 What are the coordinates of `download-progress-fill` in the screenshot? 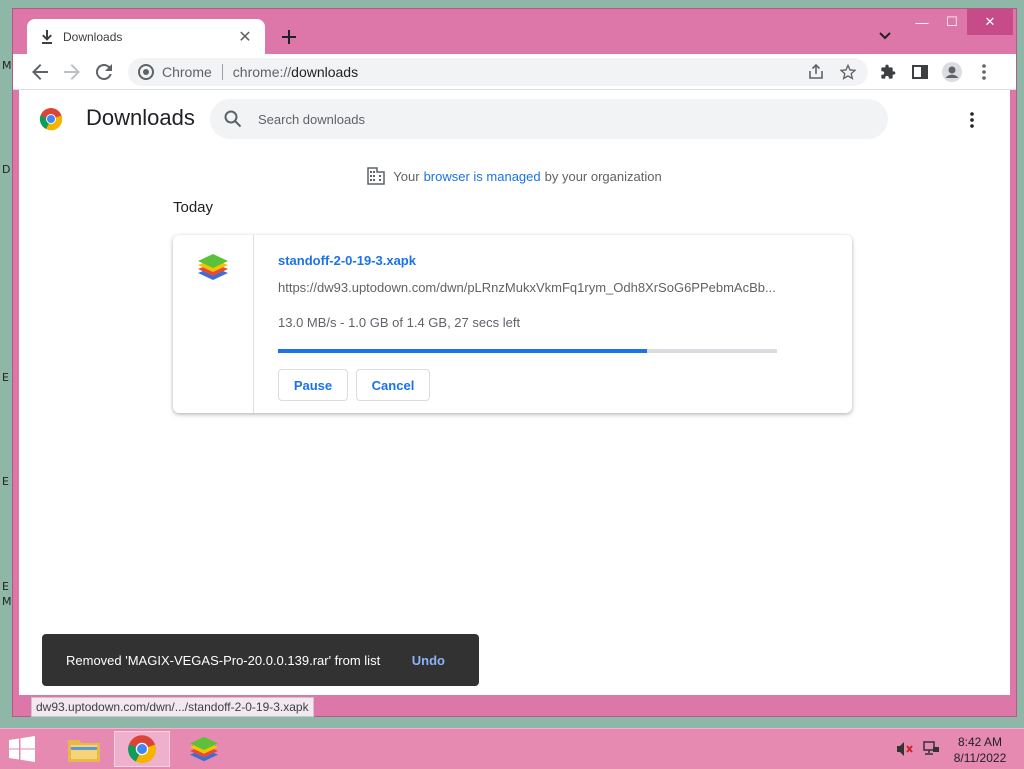 It's located at (463, 351).